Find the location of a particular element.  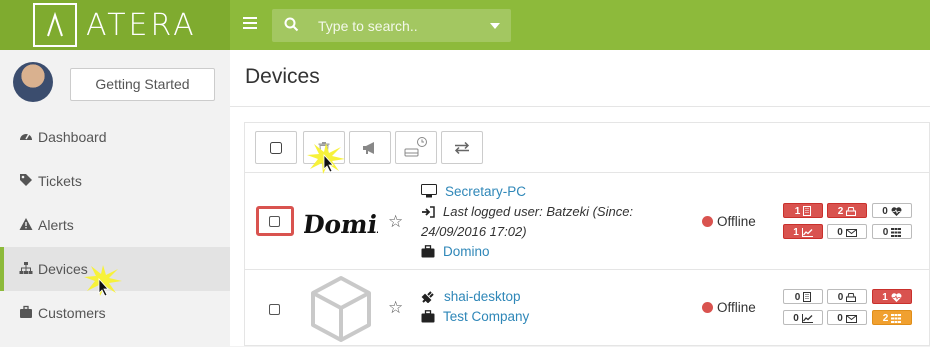

sidebar-item-label: Customers is located at coordinates (72, 313).